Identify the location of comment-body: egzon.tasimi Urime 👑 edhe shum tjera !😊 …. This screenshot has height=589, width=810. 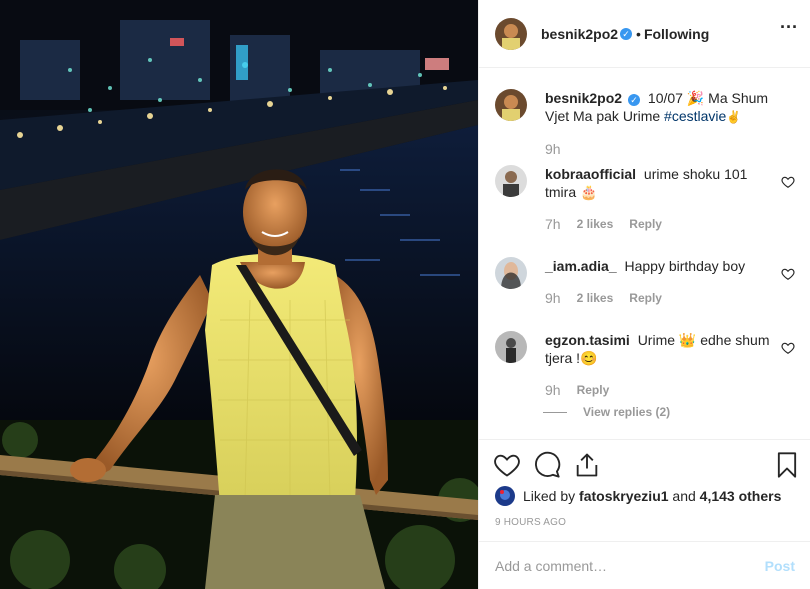
(660, 365).